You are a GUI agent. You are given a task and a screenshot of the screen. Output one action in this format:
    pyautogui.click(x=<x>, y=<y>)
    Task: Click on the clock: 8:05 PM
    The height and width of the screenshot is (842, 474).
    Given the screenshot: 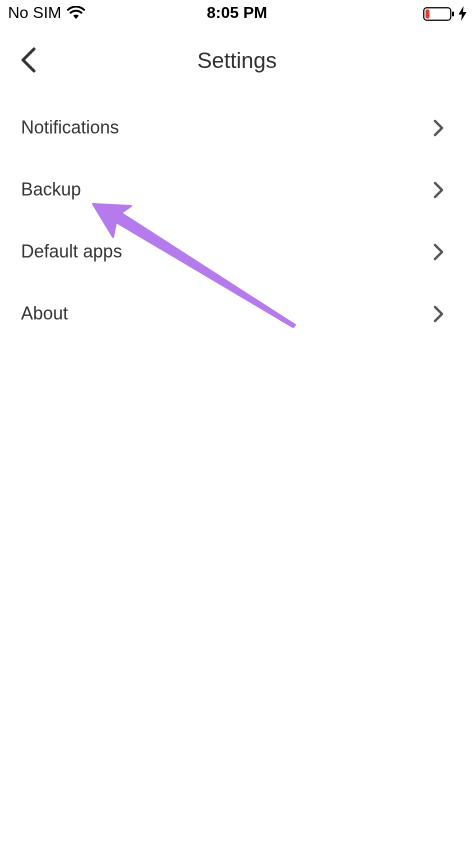 What is the action you would take?
    pyautogui.click(x=237, y=13)
    